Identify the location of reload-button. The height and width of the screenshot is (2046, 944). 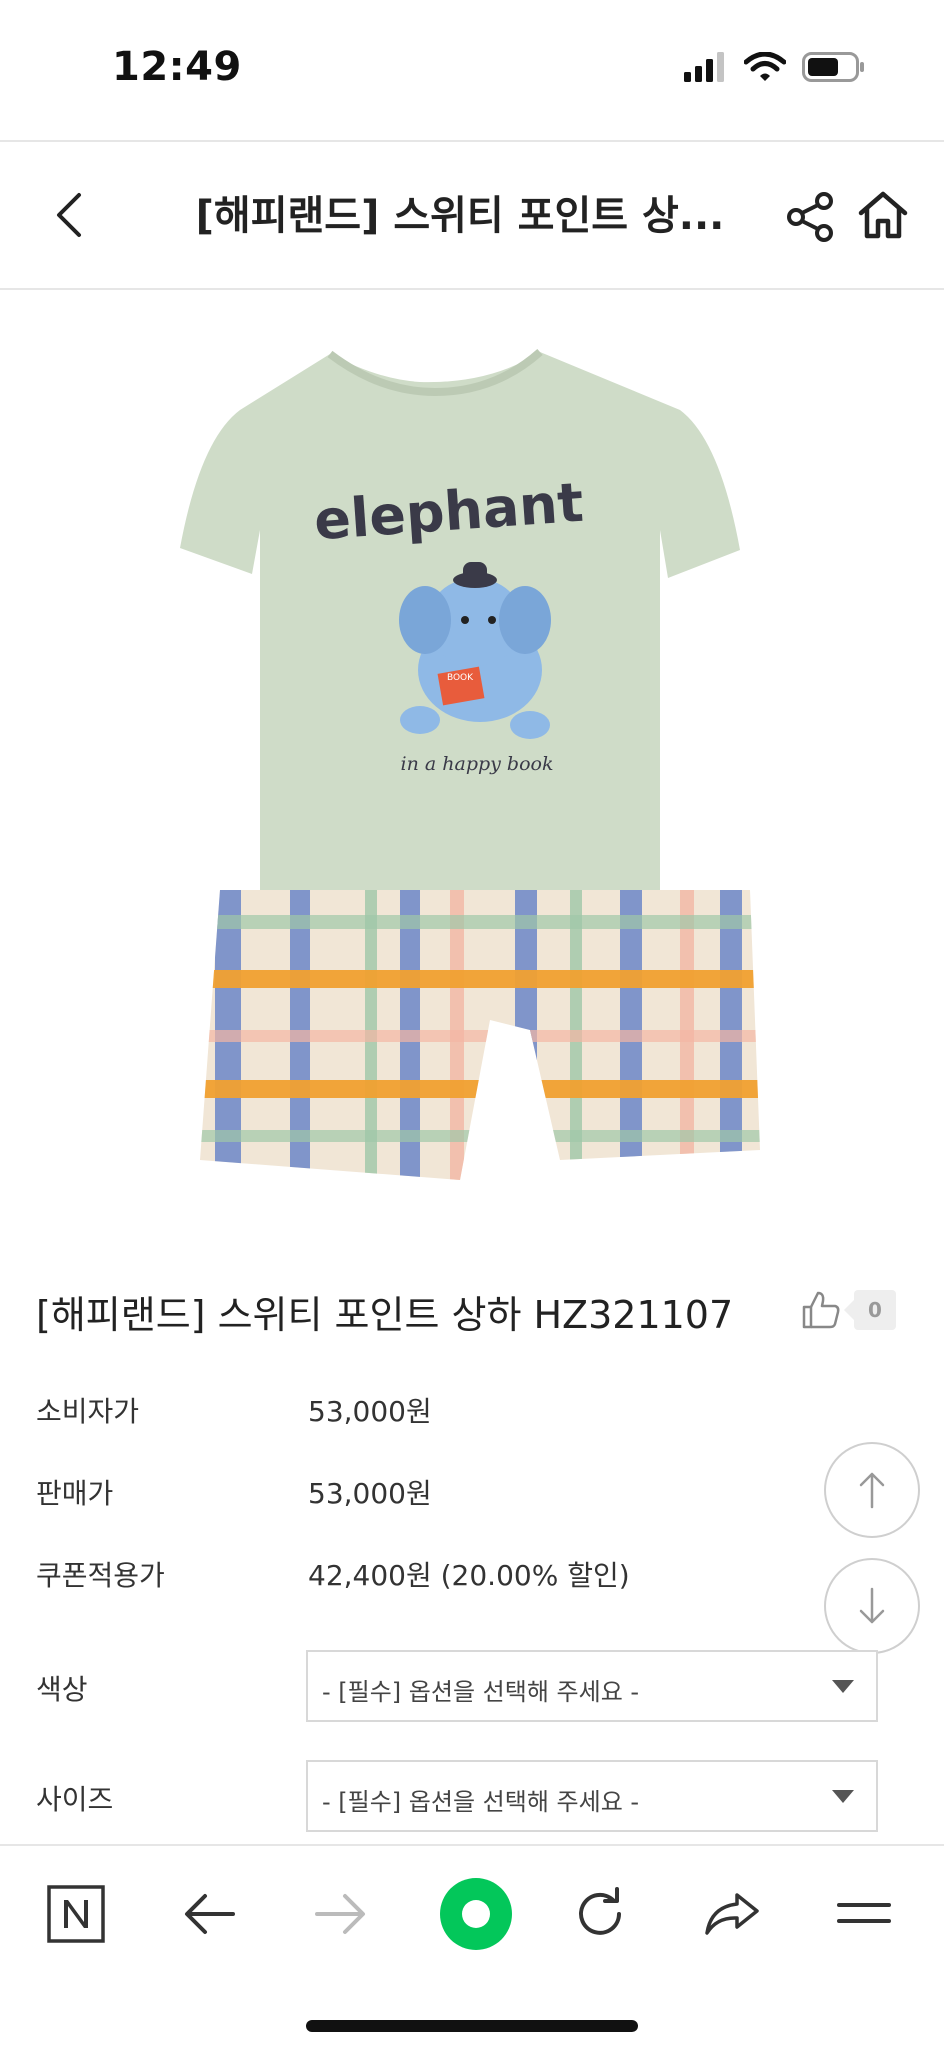
(600, 1914).